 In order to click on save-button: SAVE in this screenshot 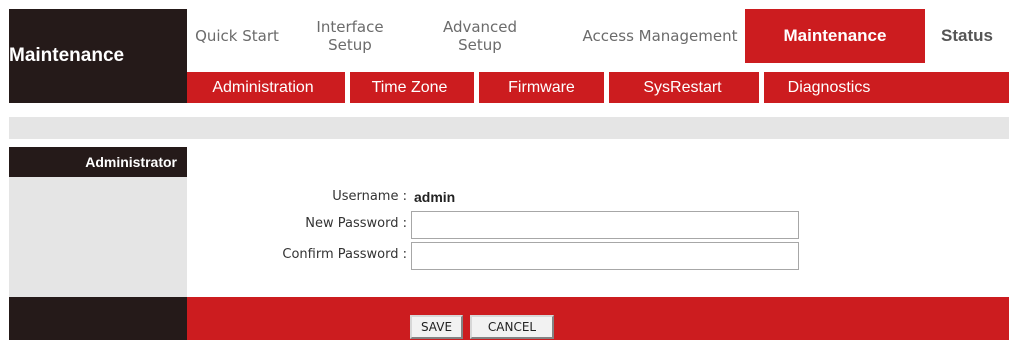, I will do `click(436, 327)`.